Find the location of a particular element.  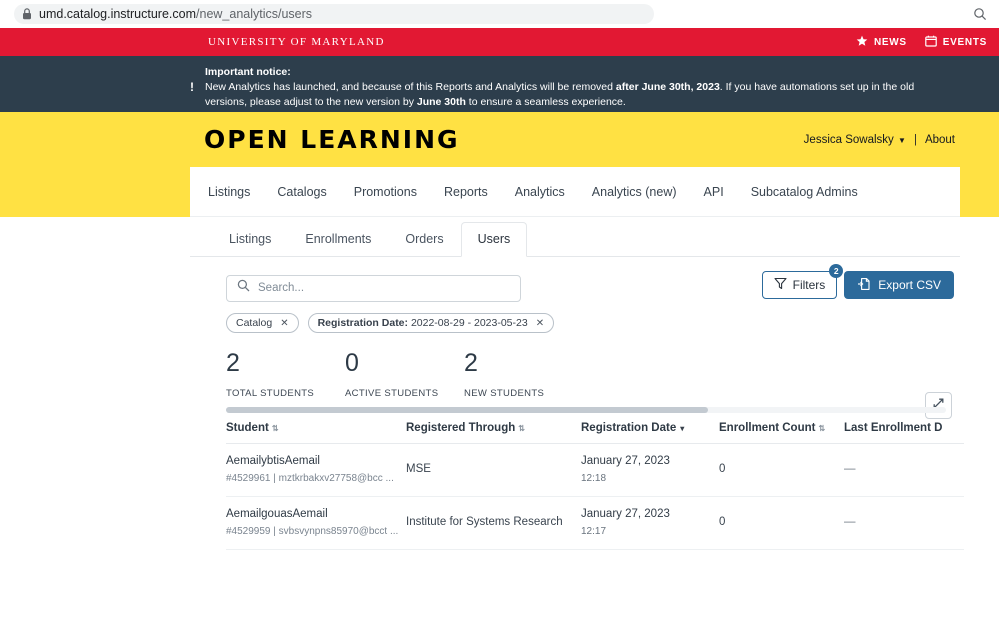

column-header-registered-through: Registered Through ⇅ is located at coordinates (493, 432).